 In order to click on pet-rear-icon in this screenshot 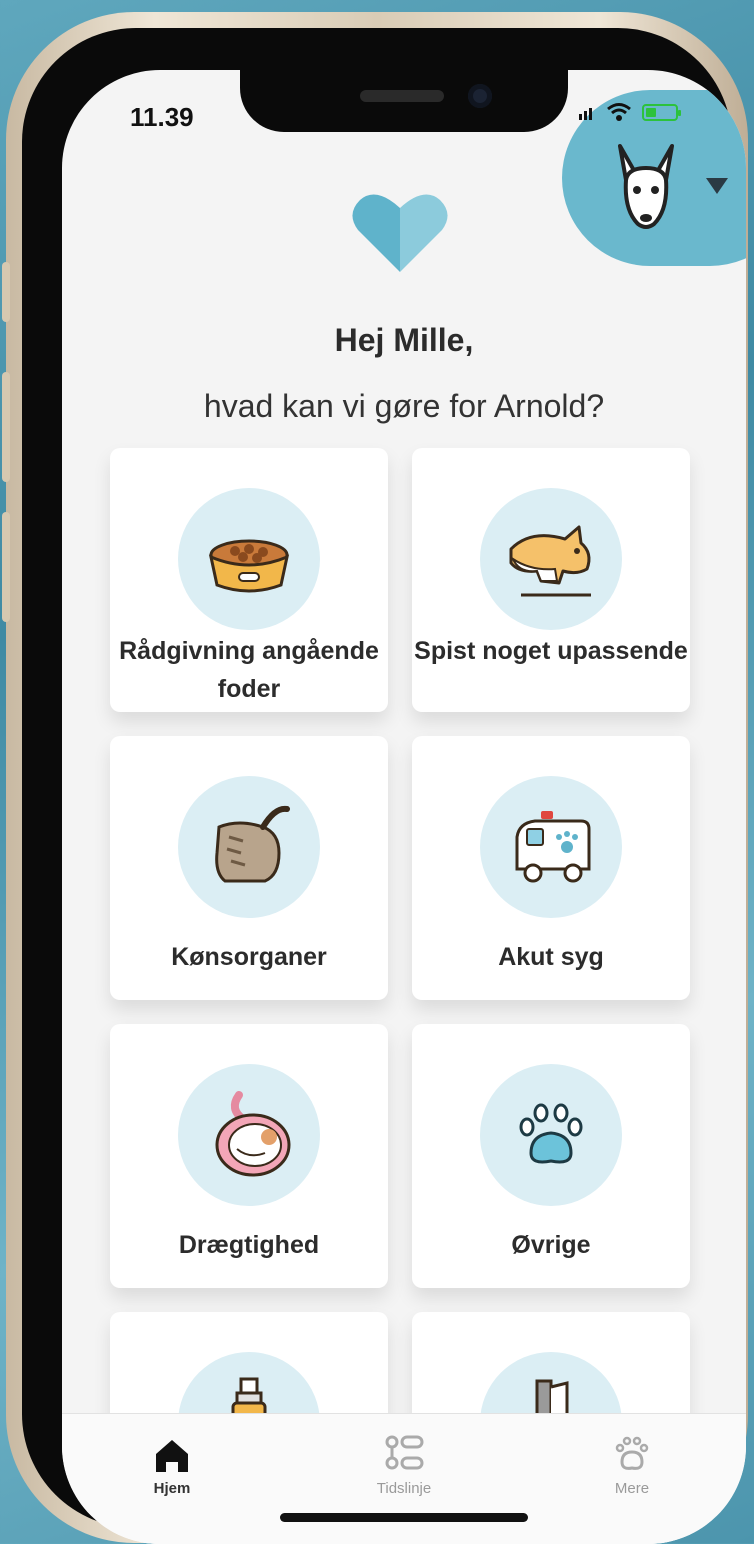, I will do `click(252, 844)`.